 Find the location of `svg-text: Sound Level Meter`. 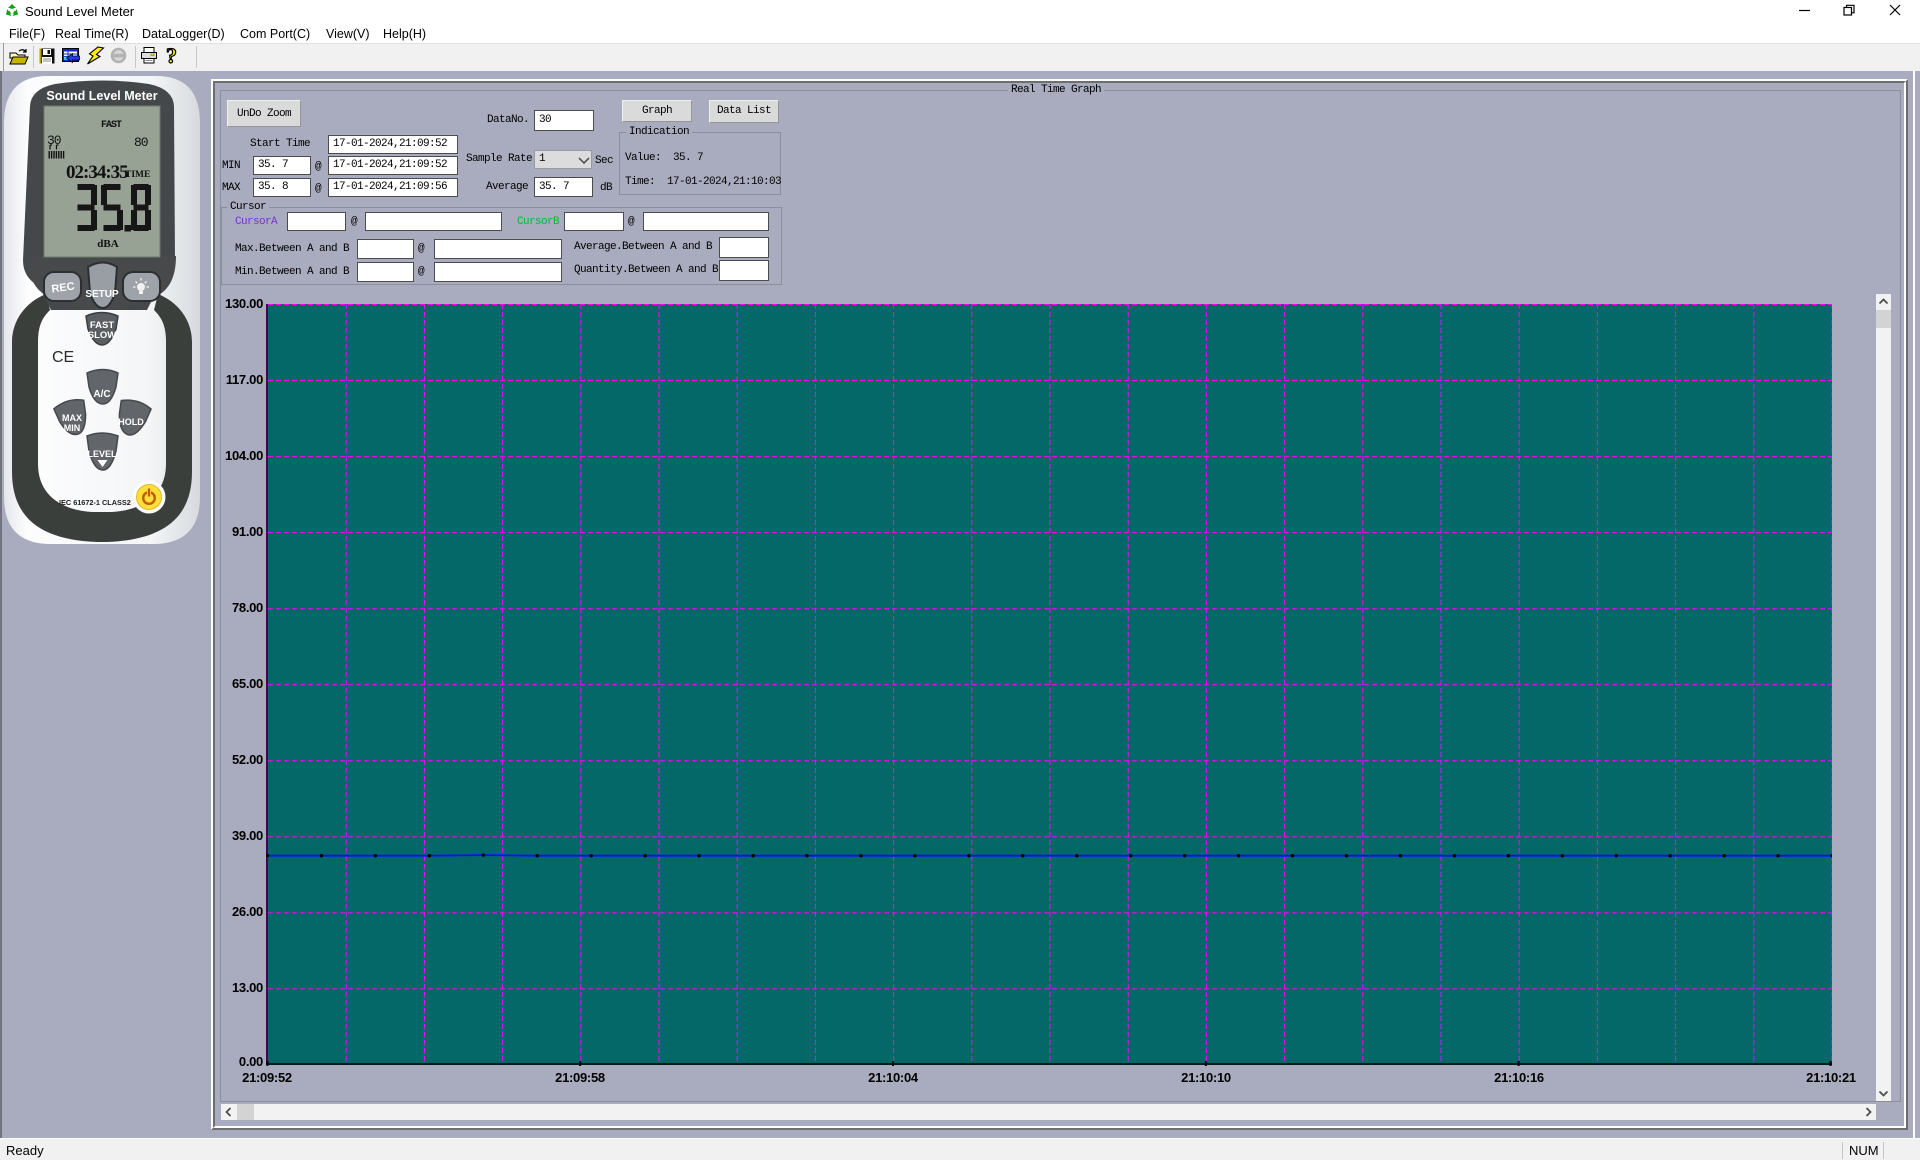

svg-text: Sound Level Meter is located at coordinates (101, 96).